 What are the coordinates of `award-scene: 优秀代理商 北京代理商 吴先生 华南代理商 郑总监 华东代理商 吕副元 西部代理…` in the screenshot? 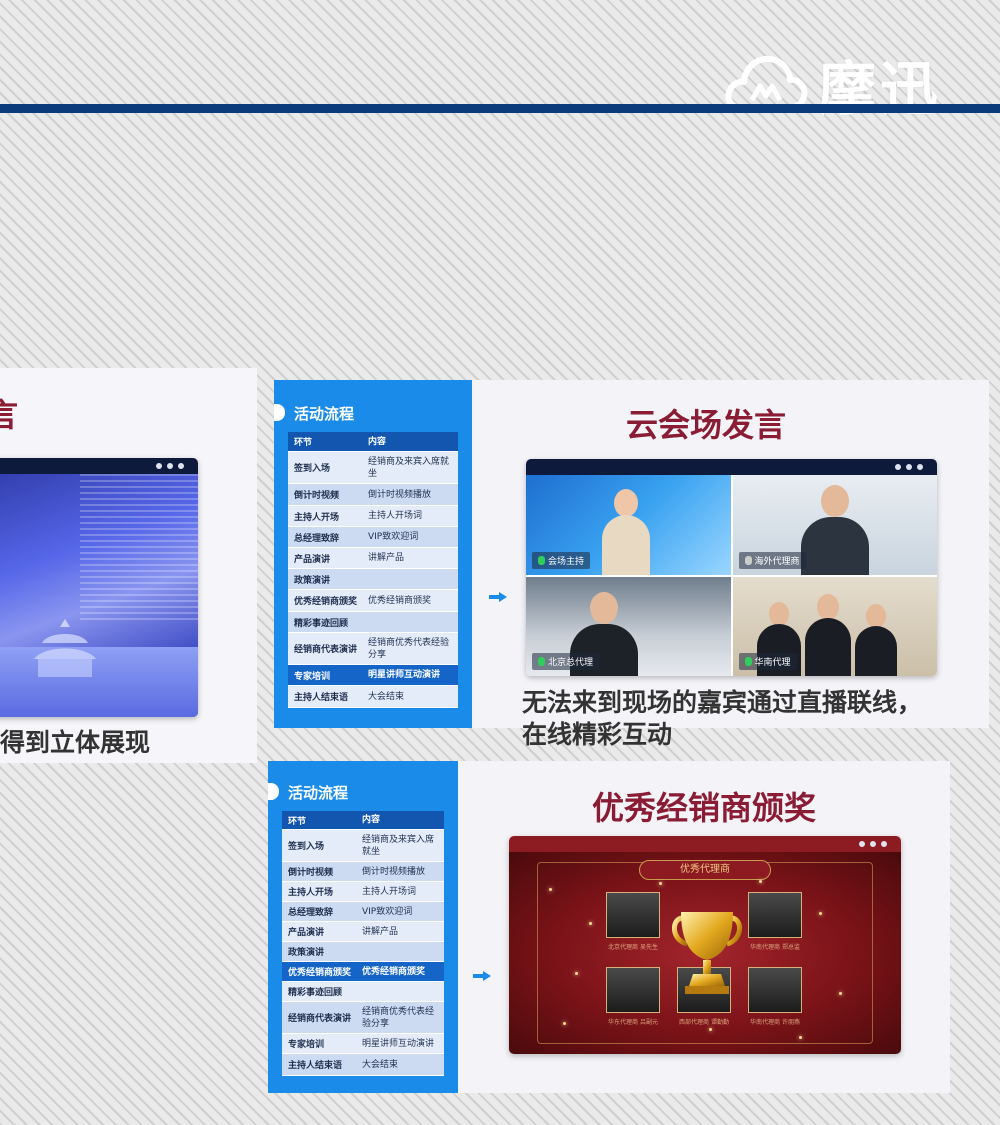 It's located at (705, 953).